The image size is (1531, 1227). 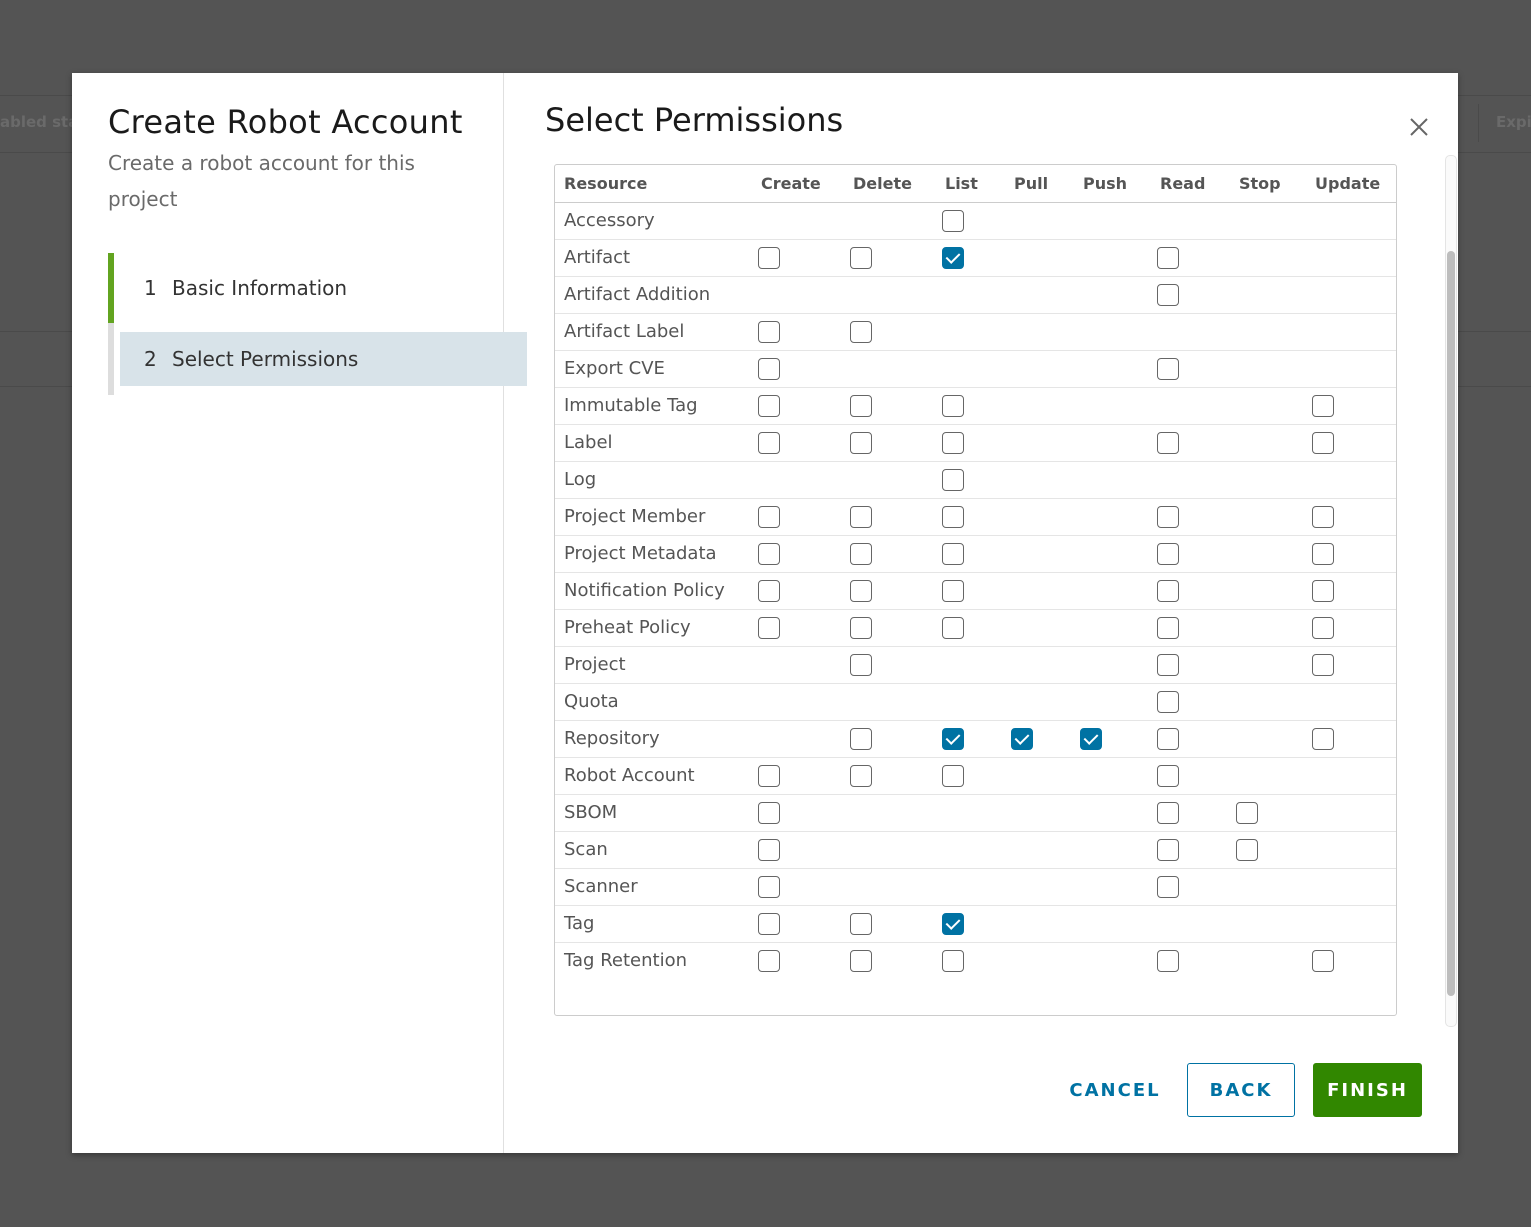 I want to click on cancel-button: CANCEL, so click(x=1115, y=1090).